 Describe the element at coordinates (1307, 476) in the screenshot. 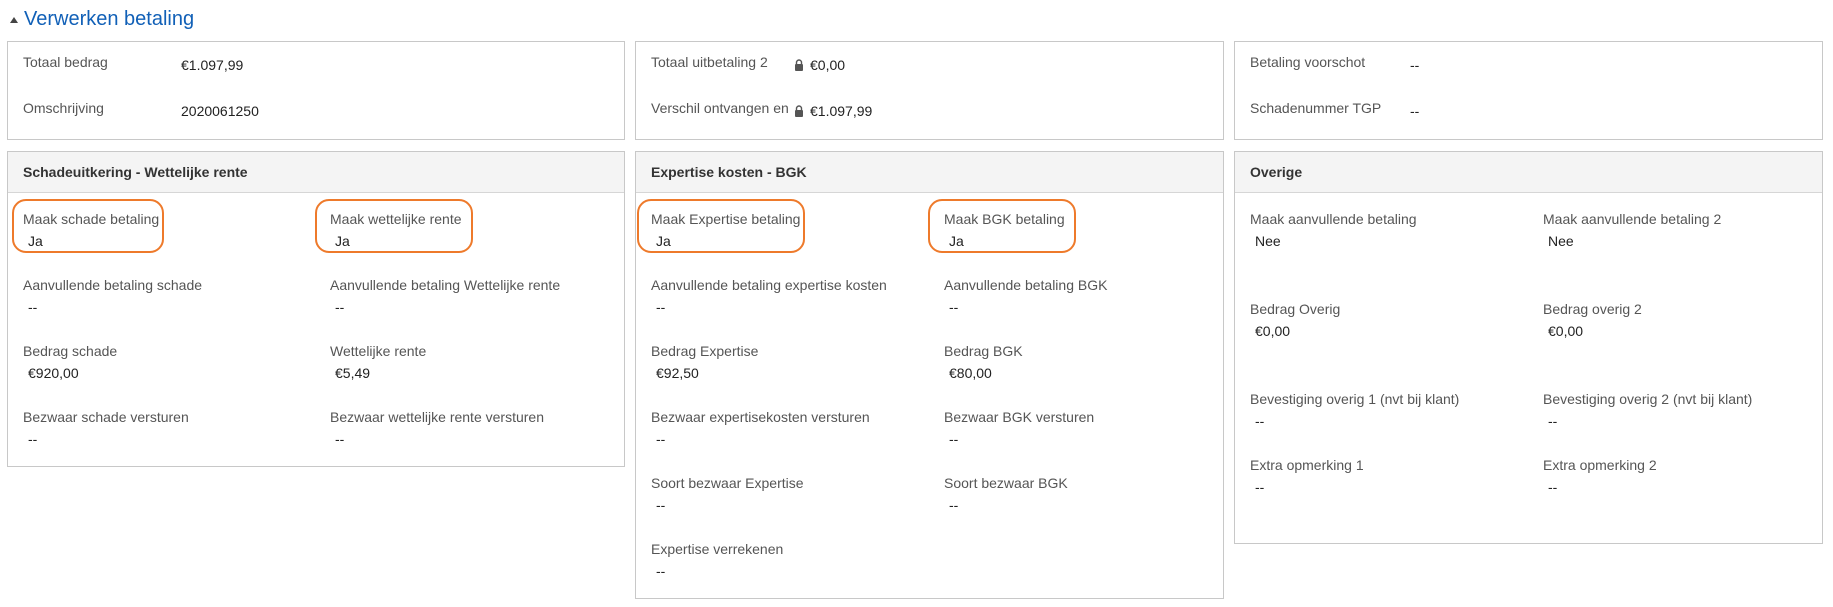

I see `field-extra-opmerking-1: Extra opmerking 1 --` at that location.